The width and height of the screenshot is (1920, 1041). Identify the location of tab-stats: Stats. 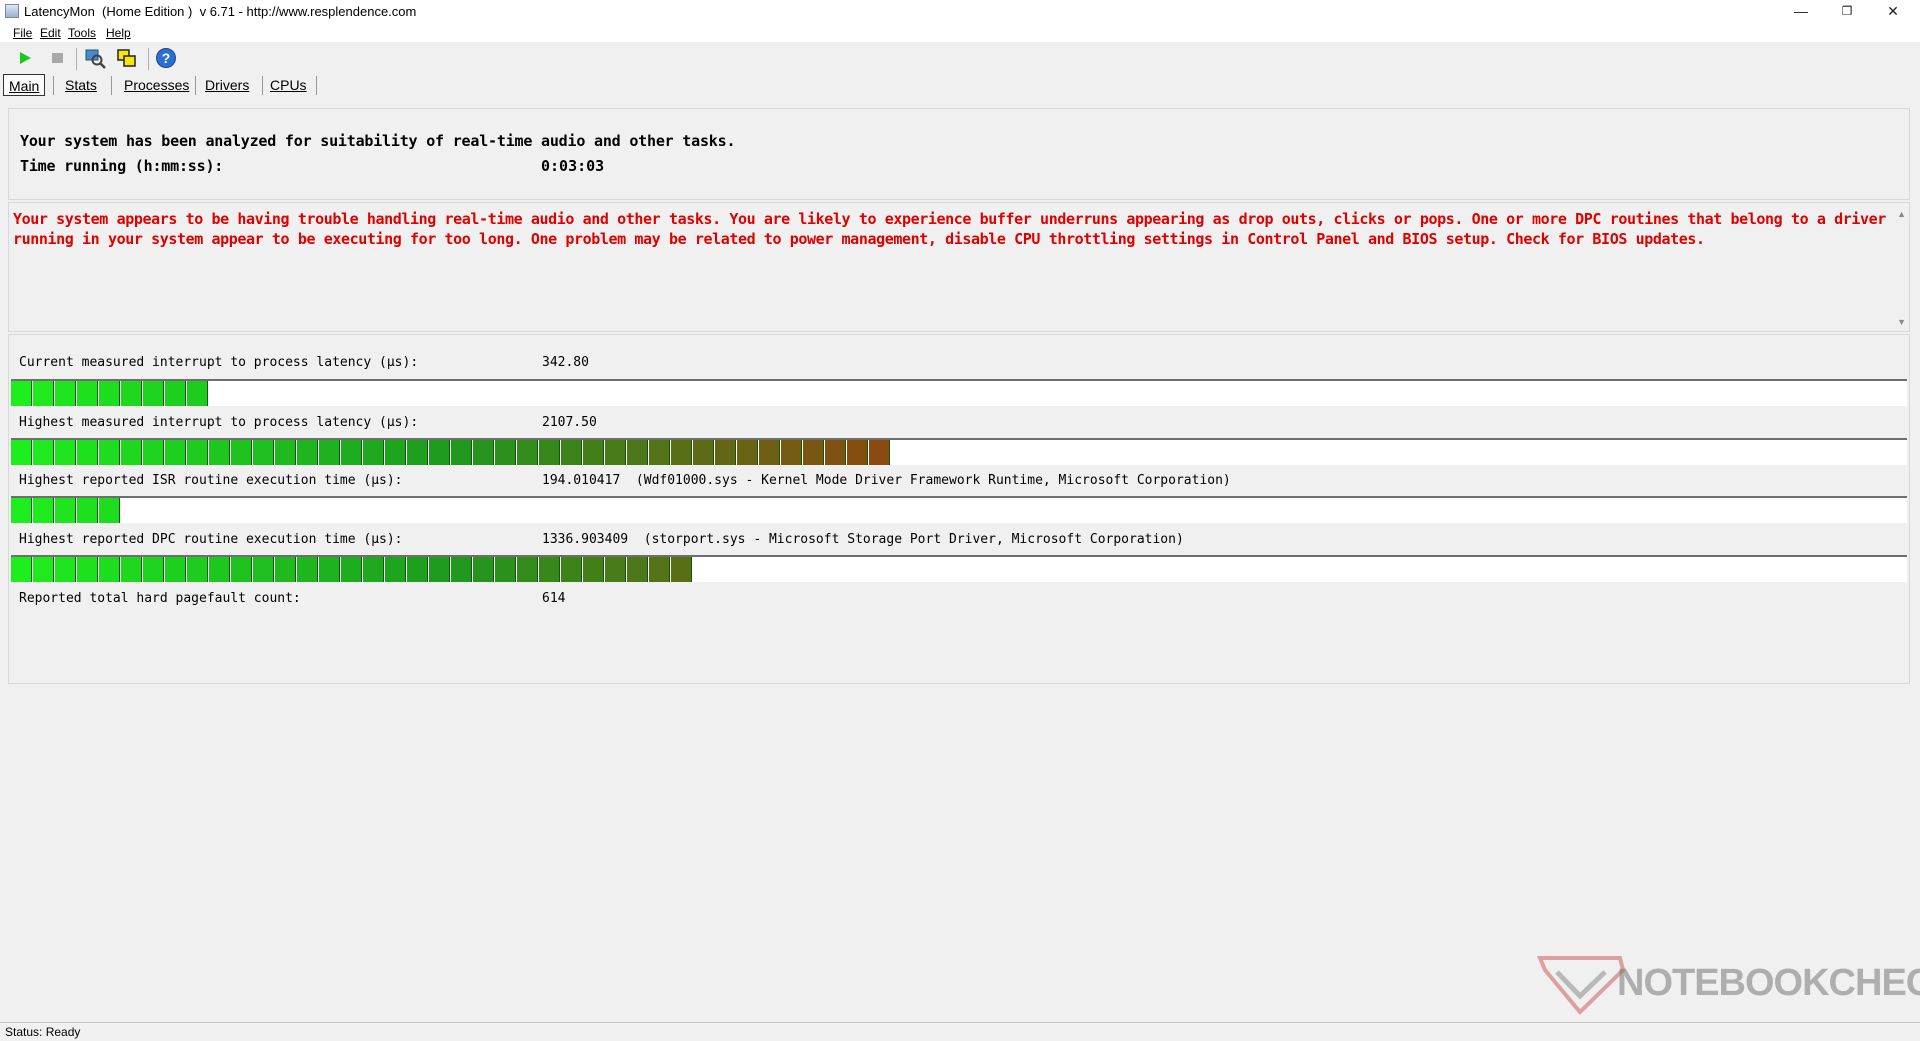
(81, 85).